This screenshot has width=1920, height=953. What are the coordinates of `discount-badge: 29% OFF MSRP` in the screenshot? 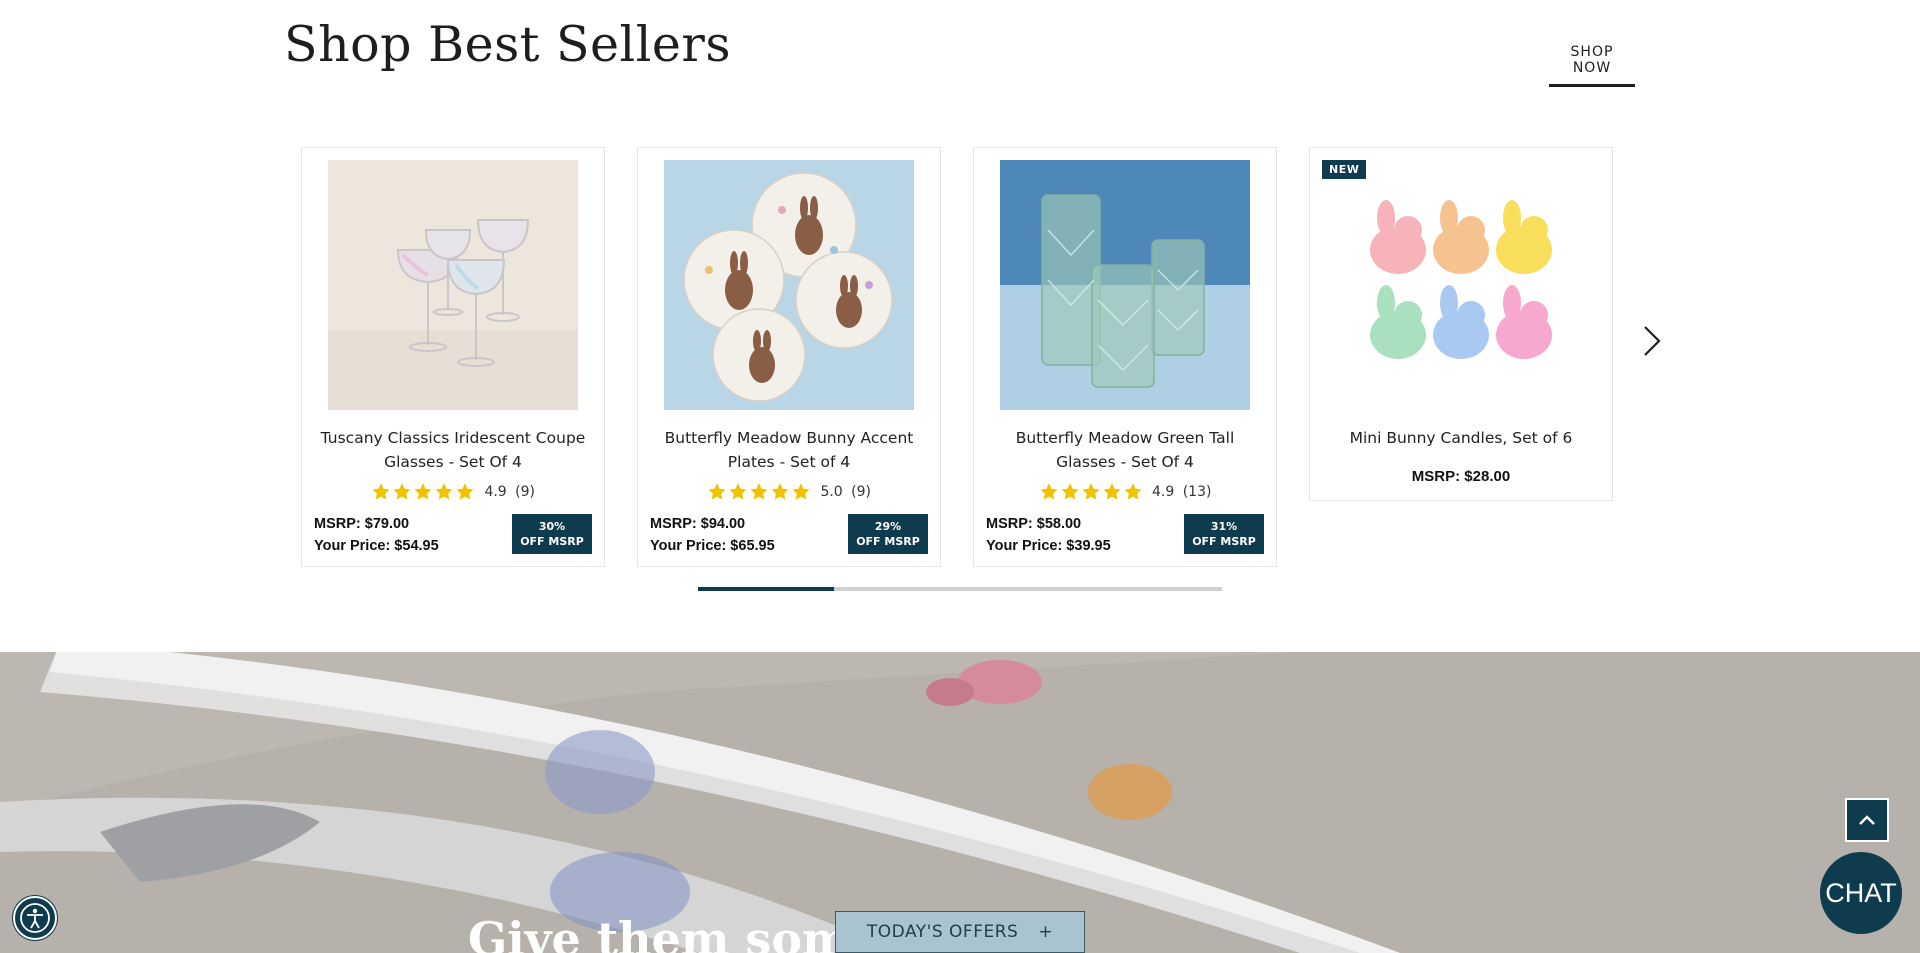 It's located at (888, 534).